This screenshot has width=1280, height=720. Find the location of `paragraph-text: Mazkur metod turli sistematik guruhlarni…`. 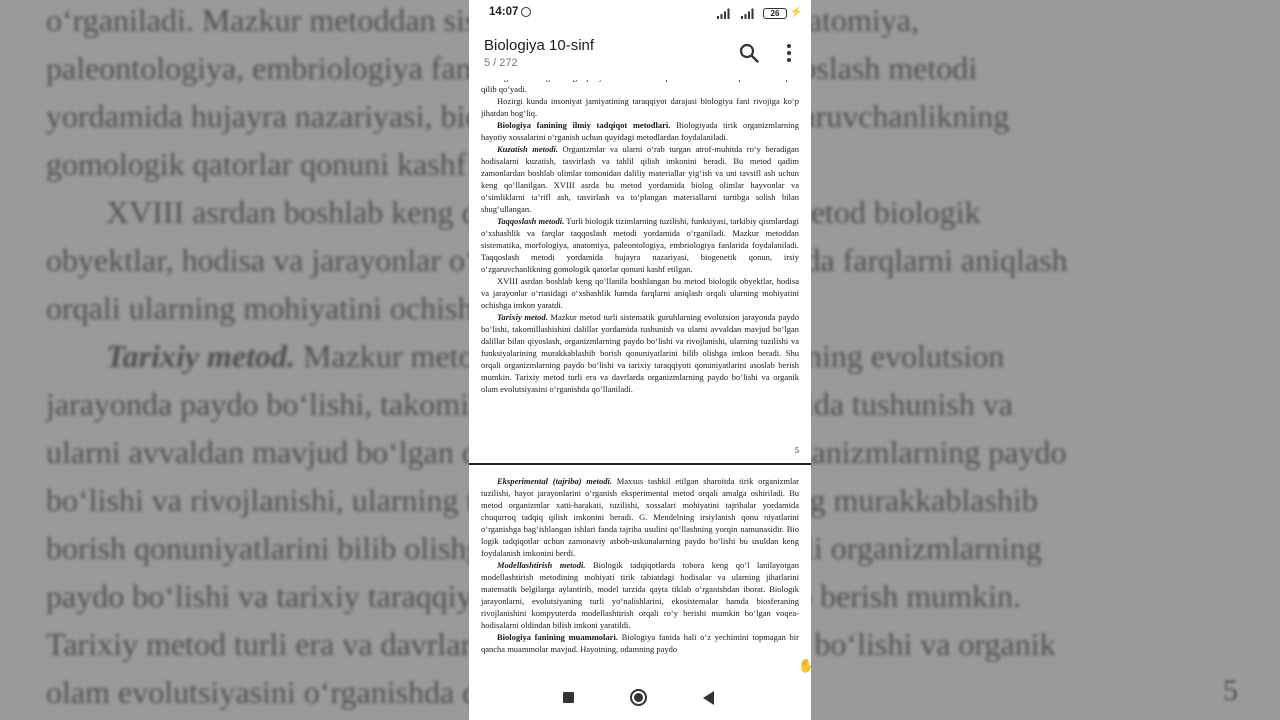

paragraph-text: Mazkur metod turli sistematik guruhlarni… is located at coordinates (640, 353).